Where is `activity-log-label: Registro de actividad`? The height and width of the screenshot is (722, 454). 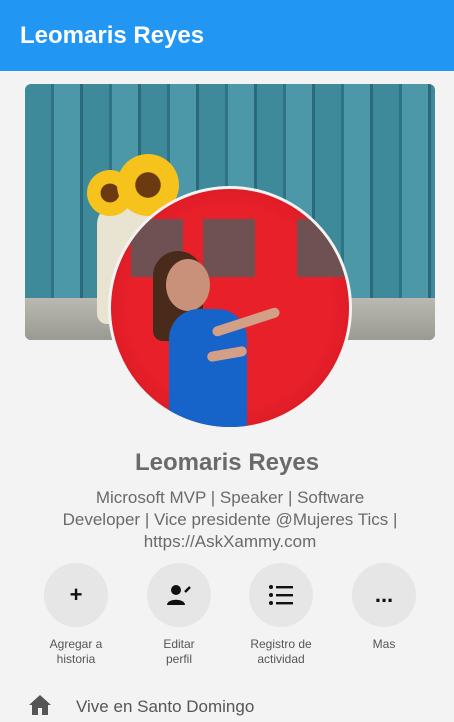 activity-log-label: Registro de actividad is located at coordinates (281, 651).